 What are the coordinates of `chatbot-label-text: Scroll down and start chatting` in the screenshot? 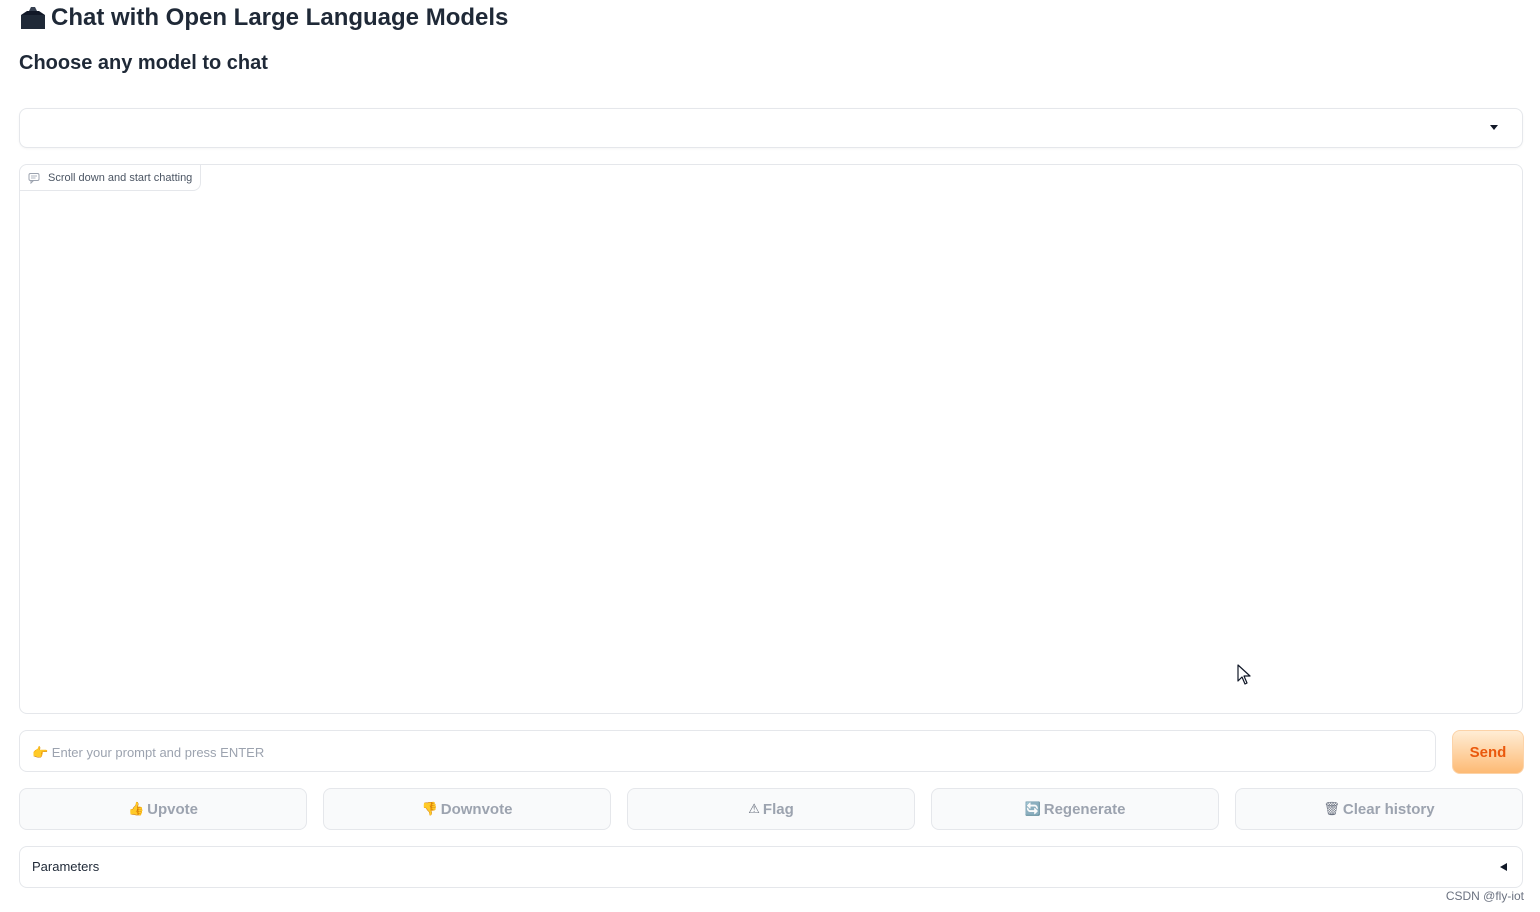 It's located at (120, 177).